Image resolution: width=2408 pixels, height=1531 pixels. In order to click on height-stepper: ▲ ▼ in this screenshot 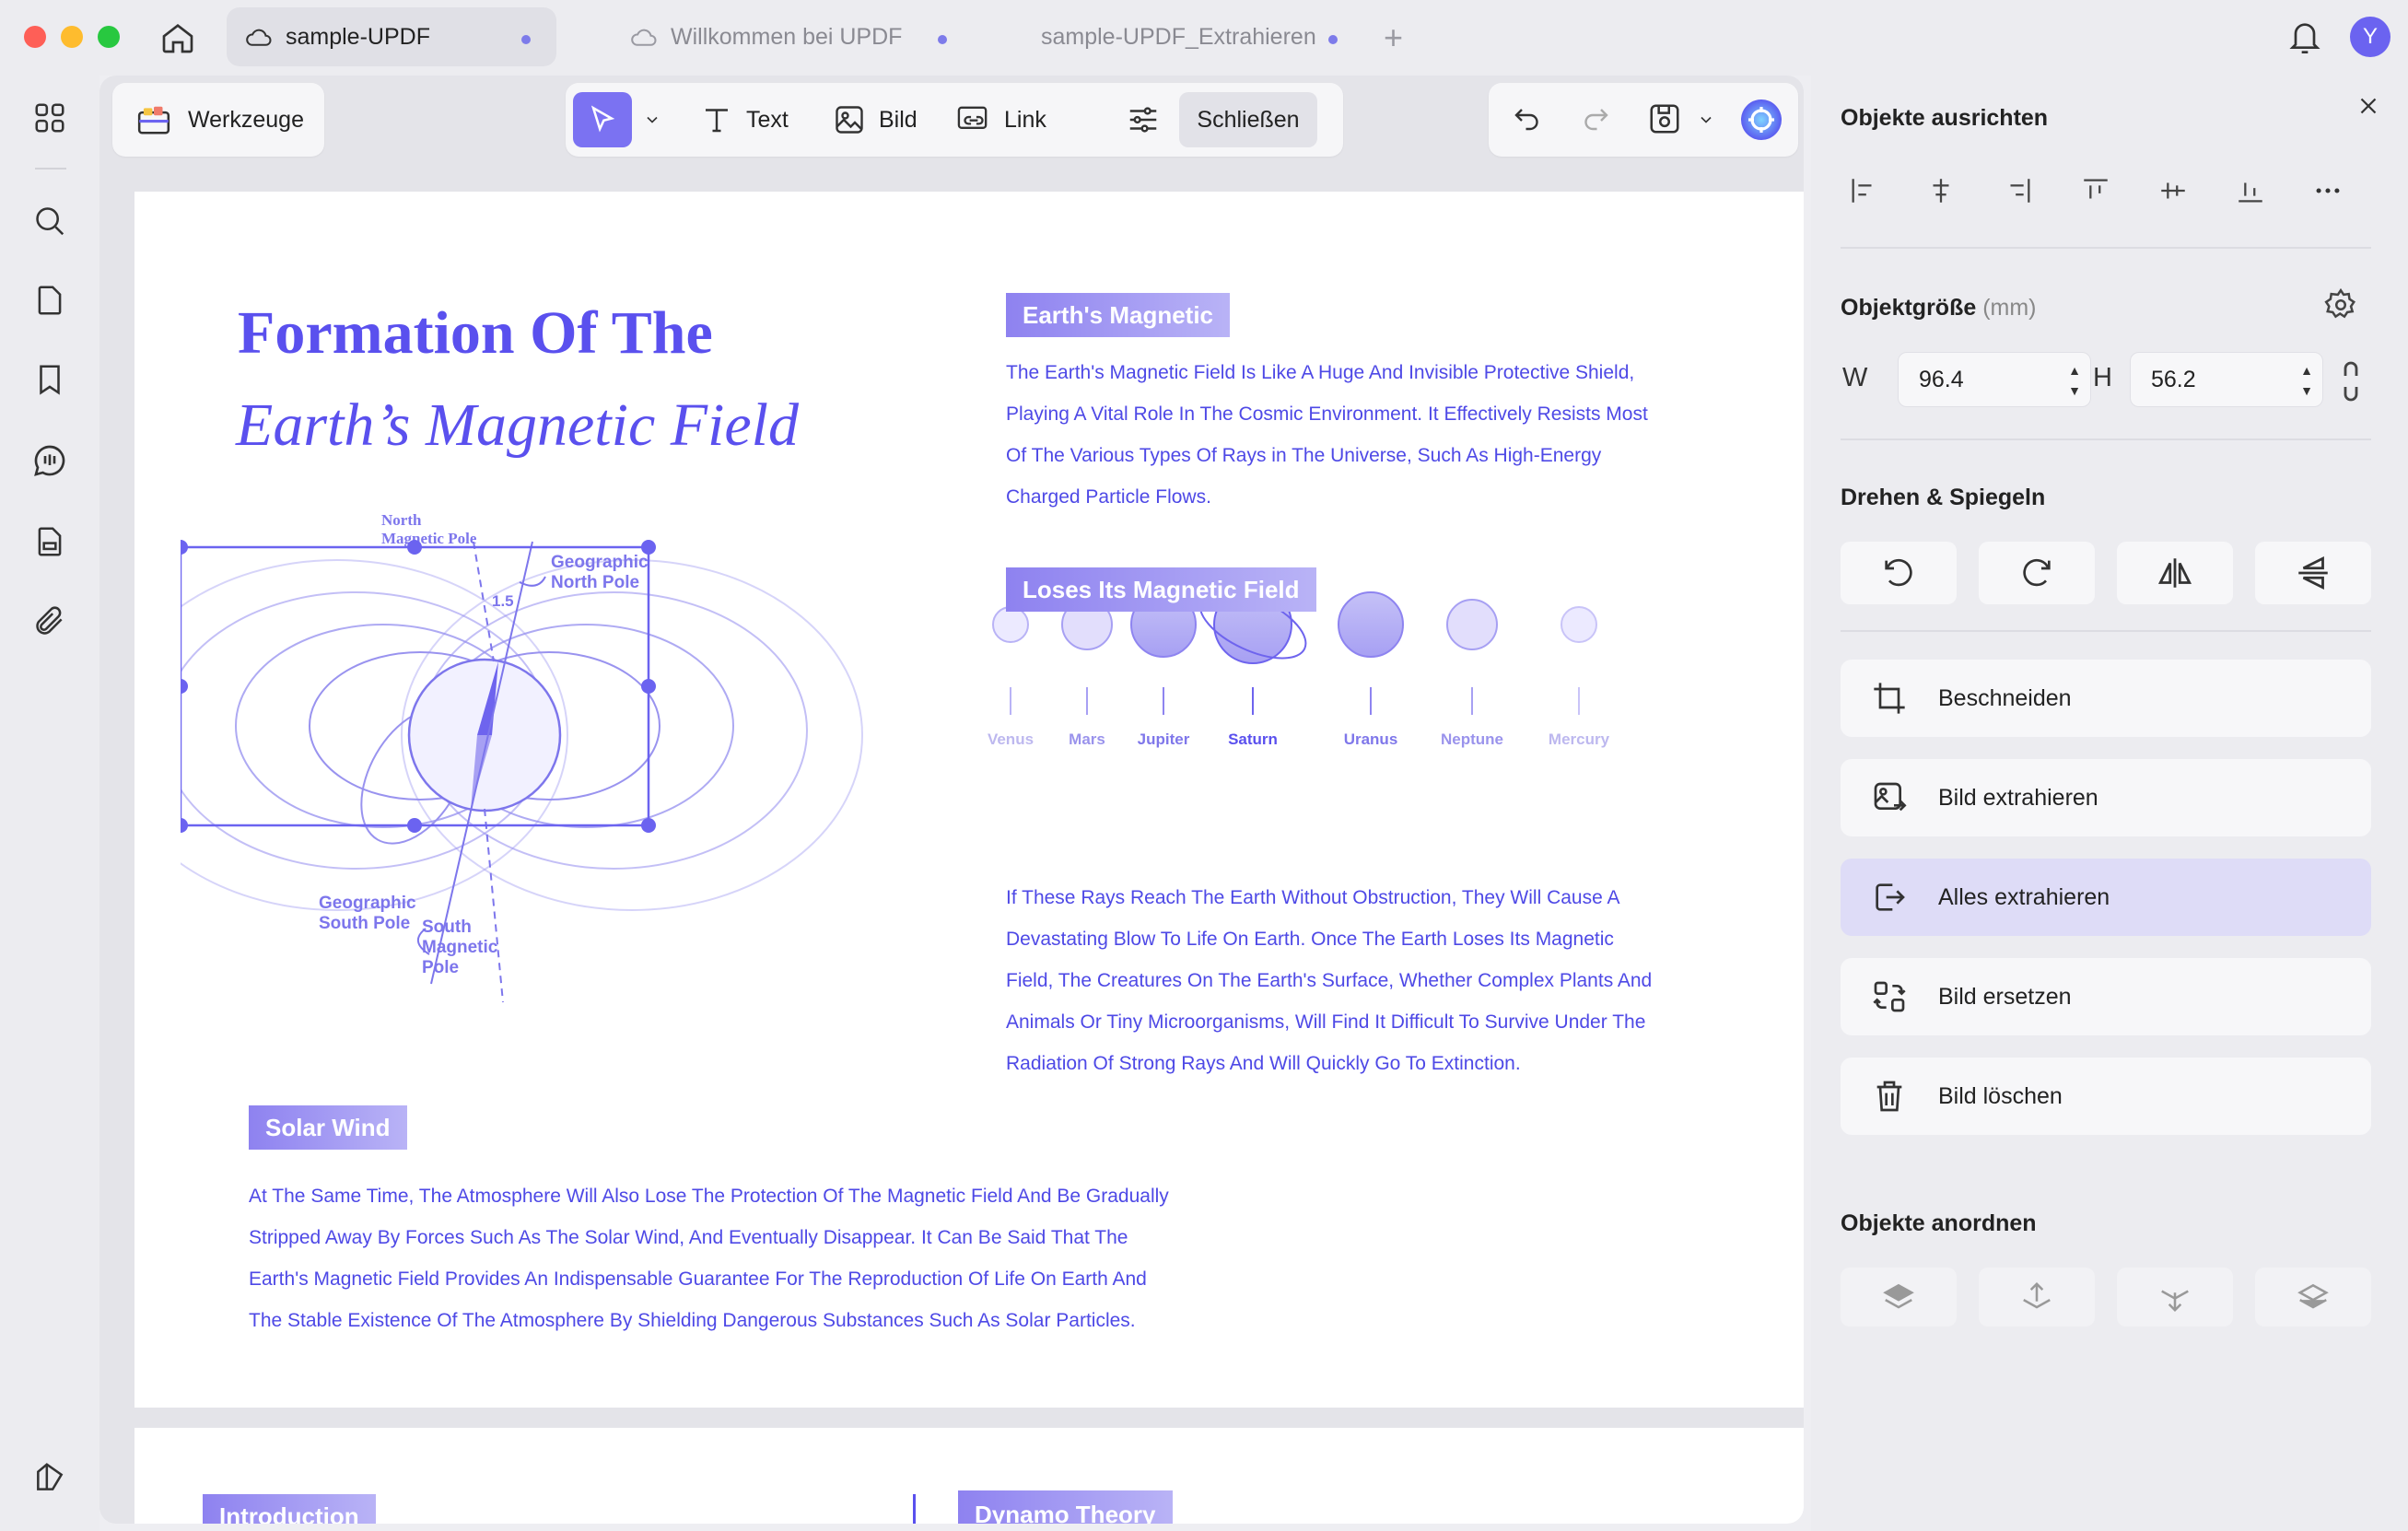, I will do `click(2306, 380)`.